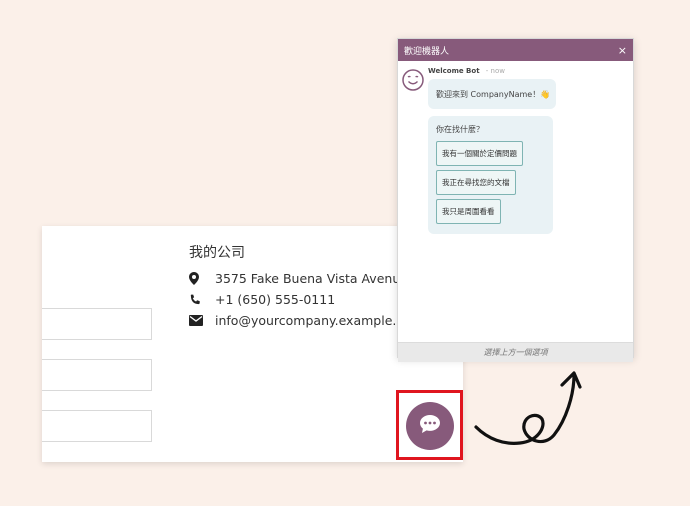 This screenshot has height=506, width=690. Describe the element at coordinates (454, 71) in the screenshot. I see `bot-name: Welcome Bot` at that location.